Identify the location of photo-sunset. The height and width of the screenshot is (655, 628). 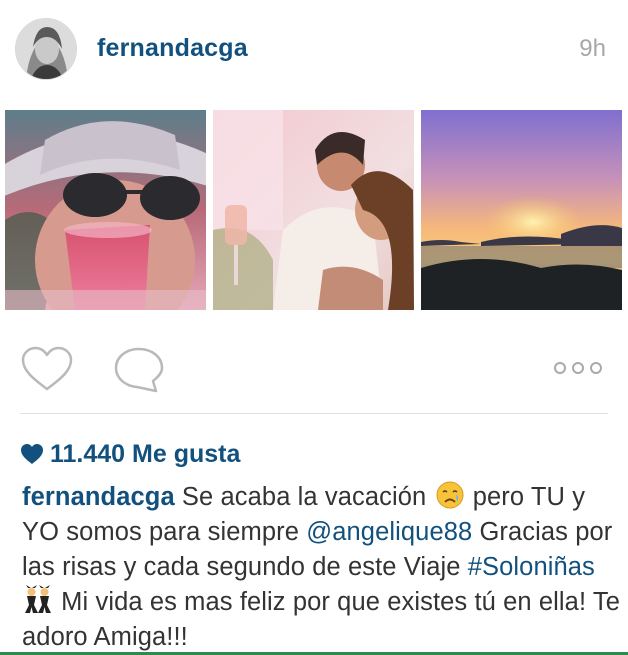
(521, 210).